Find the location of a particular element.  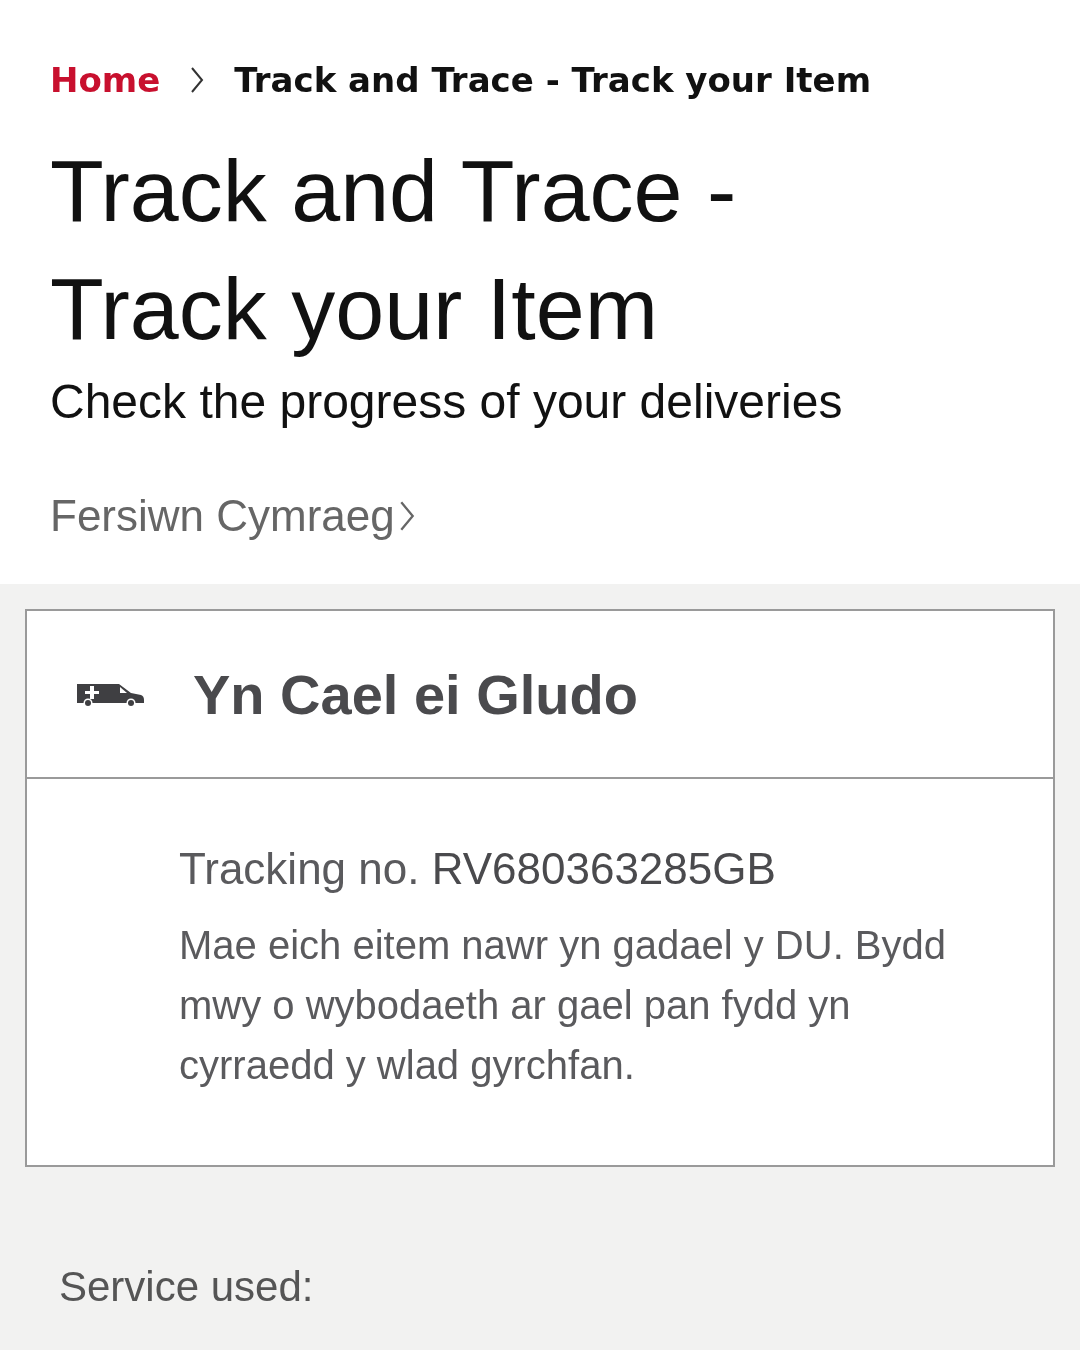

status-message: Mae eich eitem nawr yn gadael y DU. Bydd mwy o wybodaeth ar gael pan fydd yn cyrraedd y wlad gyrchfan. is located at coordinates (563, 1005).